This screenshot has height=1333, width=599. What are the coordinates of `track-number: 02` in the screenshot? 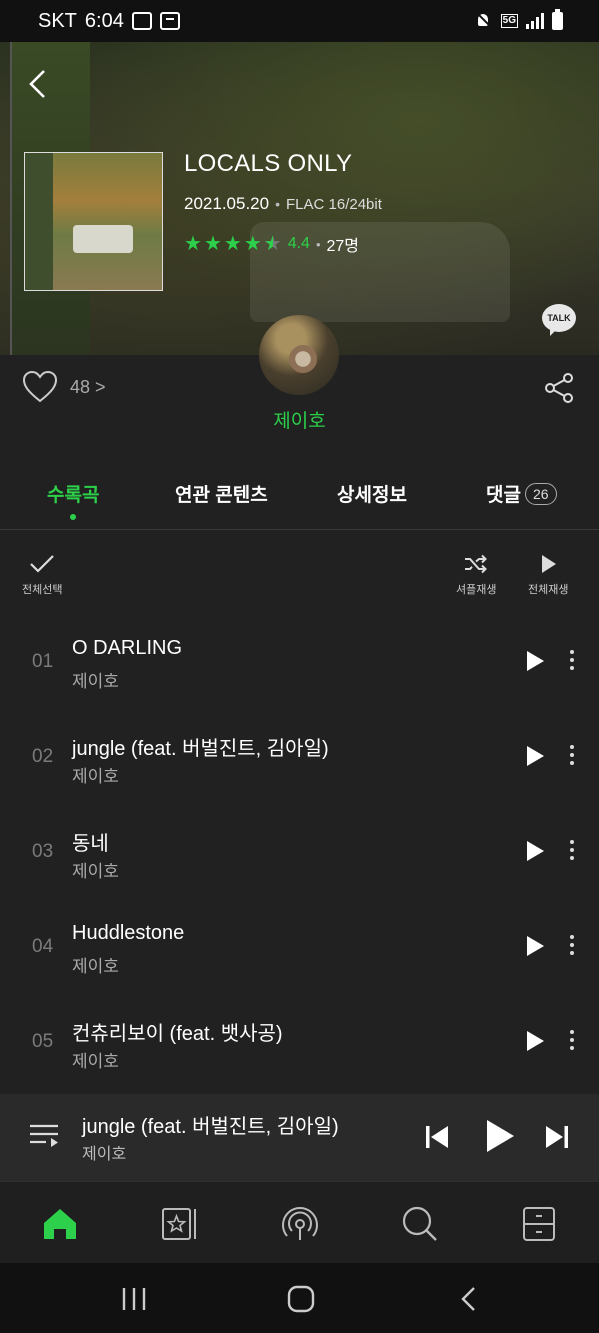 It's located at (43, 756).